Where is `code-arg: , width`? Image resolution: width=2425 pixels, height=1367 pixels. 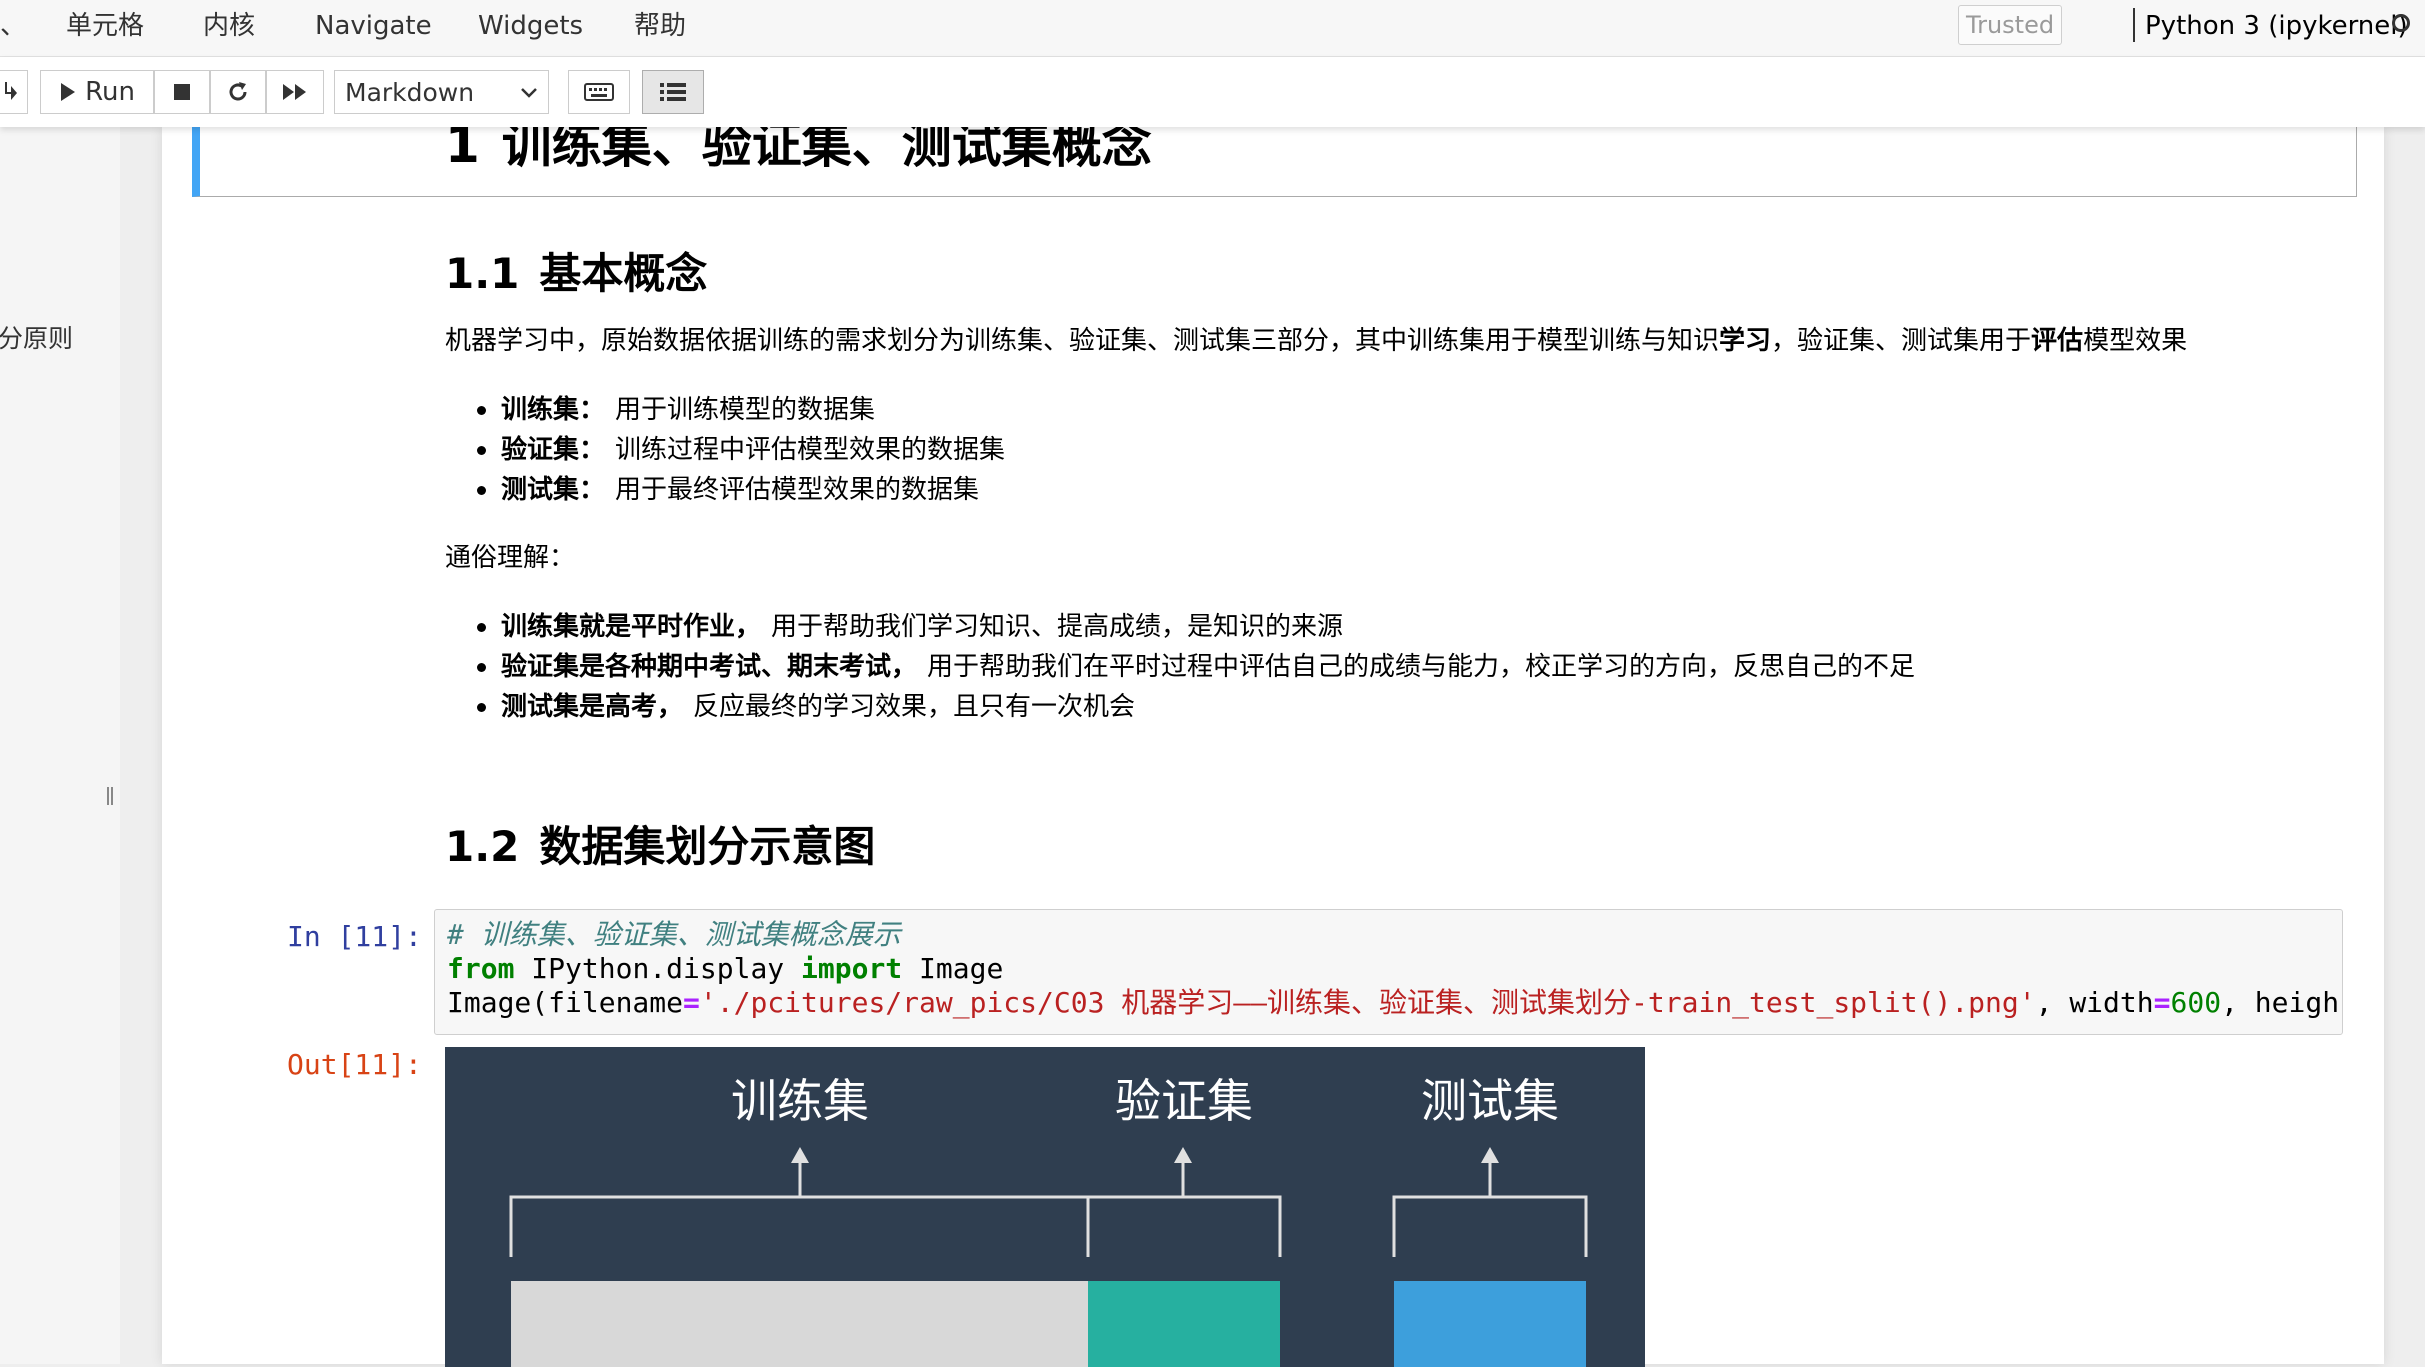
code-arg: , width is located at coordinates (2094, 1002).